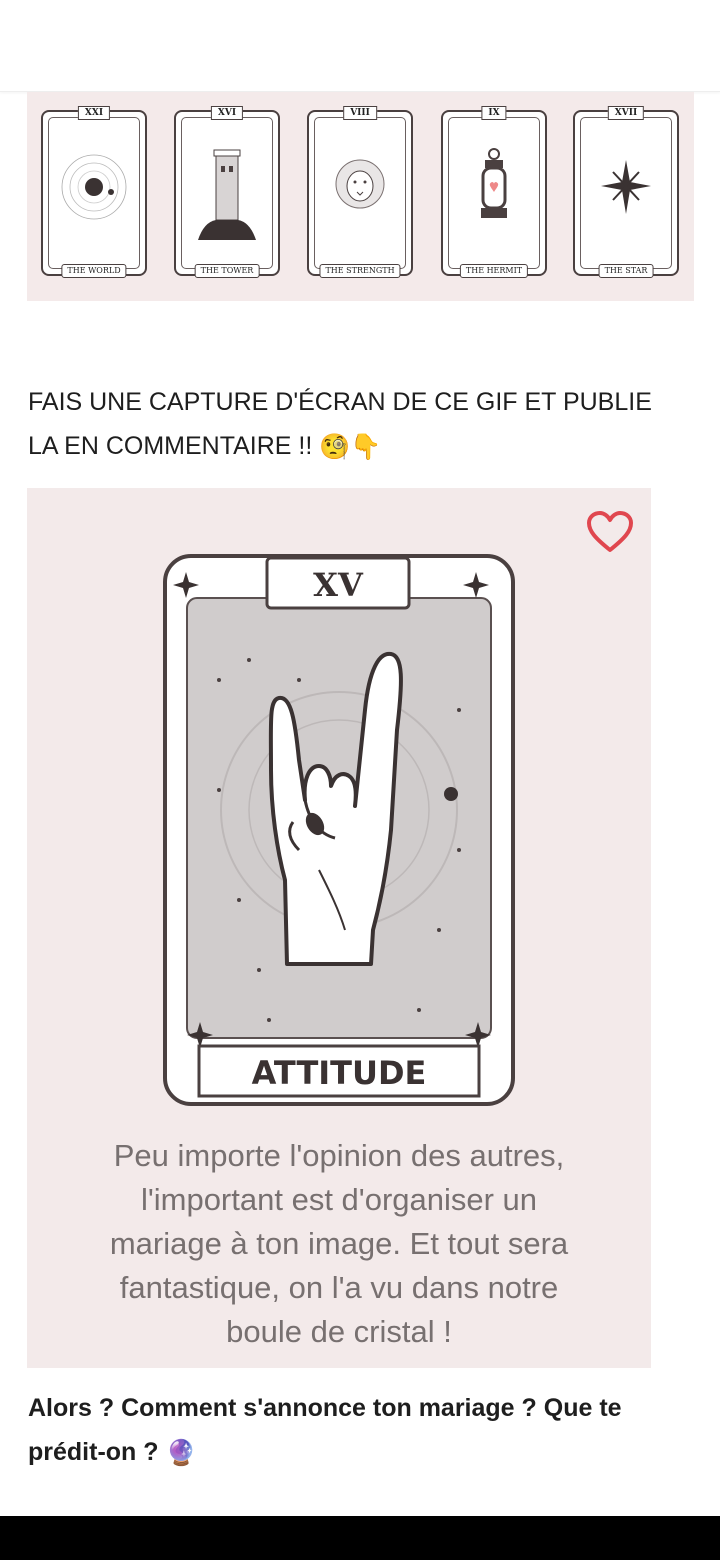  I want to click on card-name: THE HERMIT, so click(494, 271).